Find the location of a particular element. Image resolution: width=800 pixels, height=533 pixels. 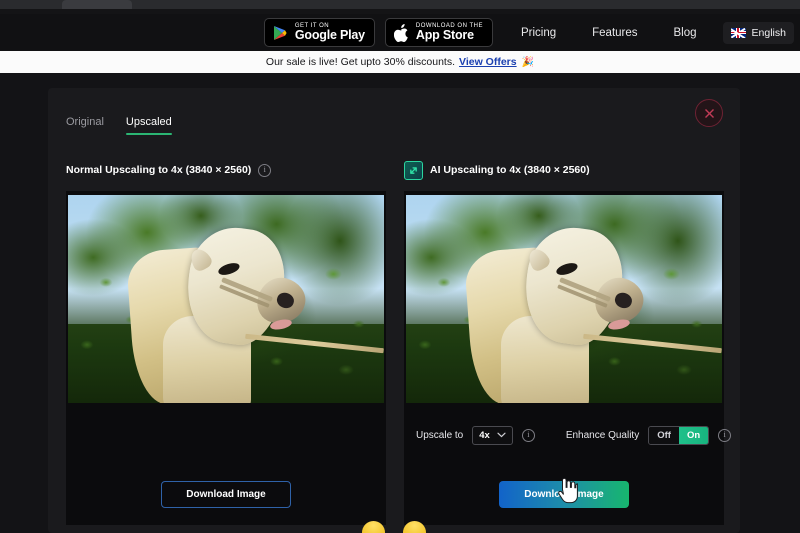

language-selector: English is located at coordinates (758, 32).